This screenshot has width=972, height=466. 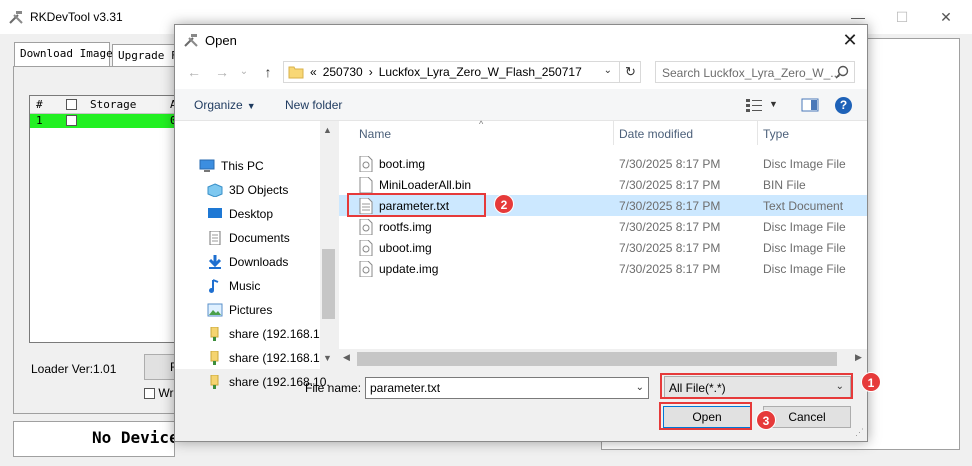 I want to click on close-icon: ✕, so click(x=946, y=17).